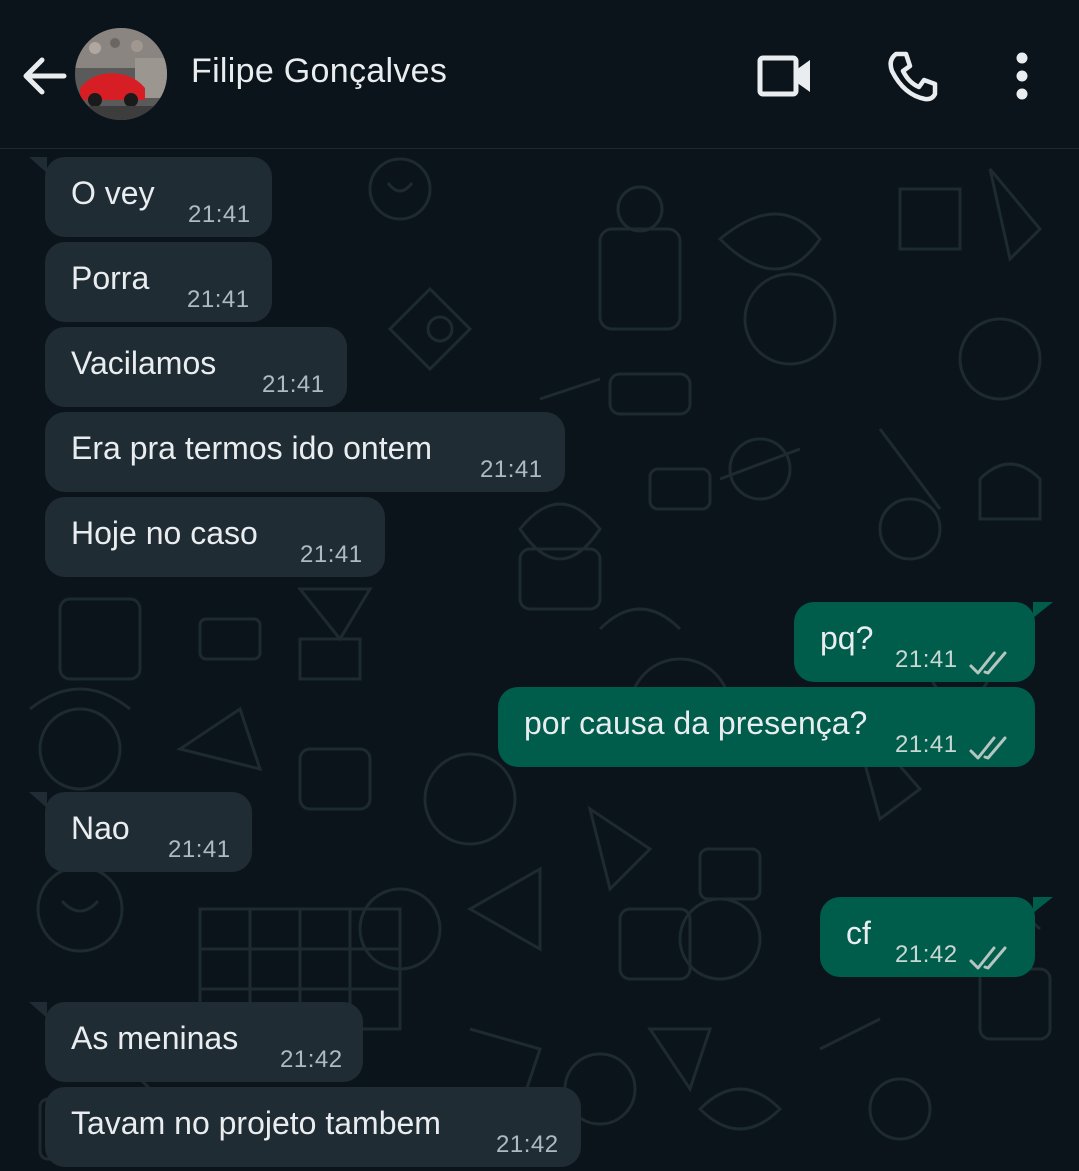  I want to click on incoming-message: Era pra termos ido ontem 21:41, so click(305, 452).